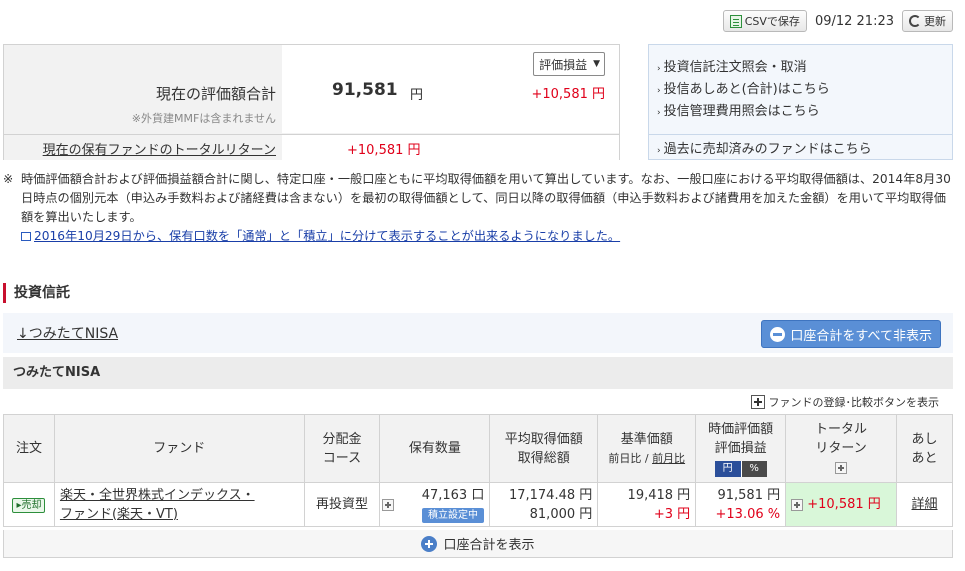 Image resolution: width=965 pixels, height=571 pixels. What do you see at coordinates (8, 179) in the screenshot?
I see `note-mark: ※` at bounding box center [8, 179].